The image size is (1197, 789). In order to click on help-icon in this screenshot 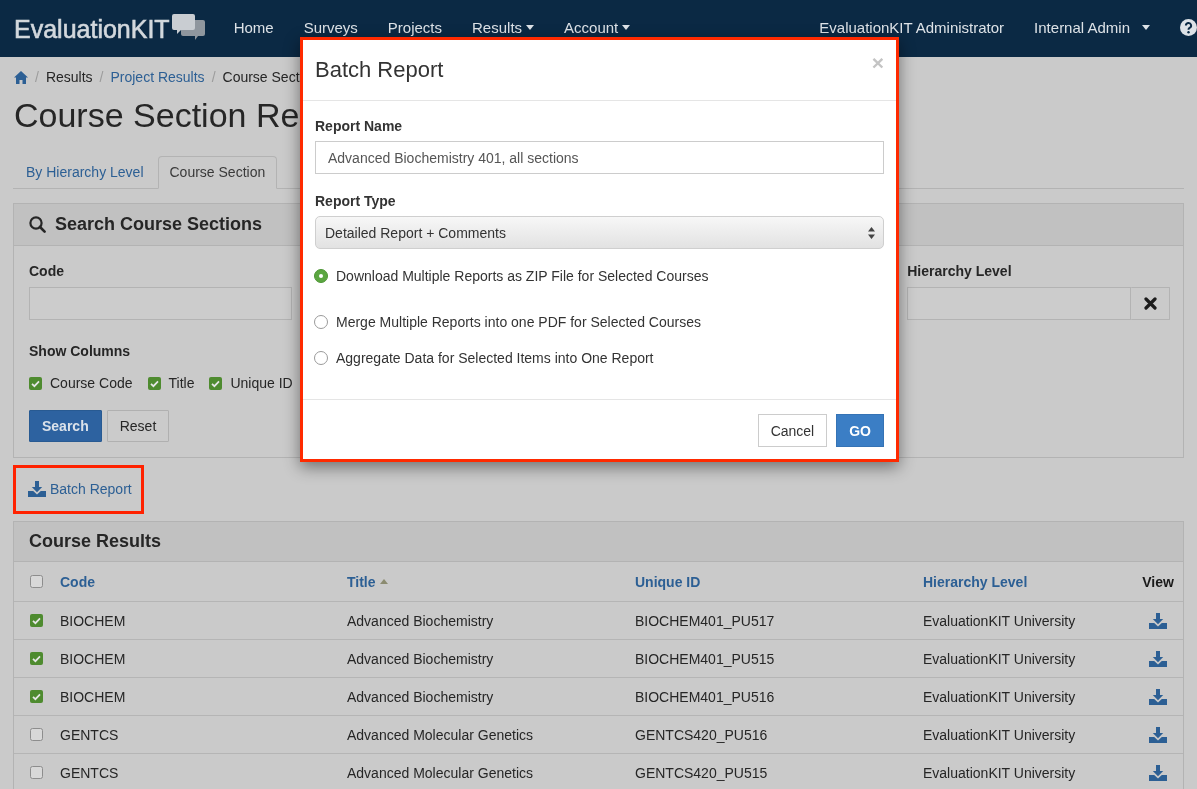, I will do `click(1188, 27)`.